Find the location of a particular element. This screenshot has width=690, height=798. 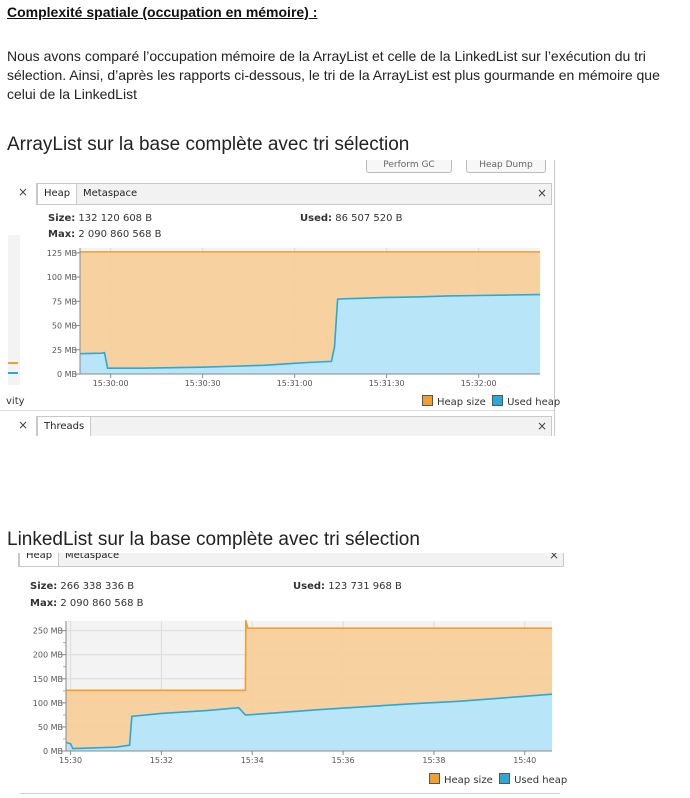

x-tick-label: 15:32:00 is located at coordinates (479, 383).